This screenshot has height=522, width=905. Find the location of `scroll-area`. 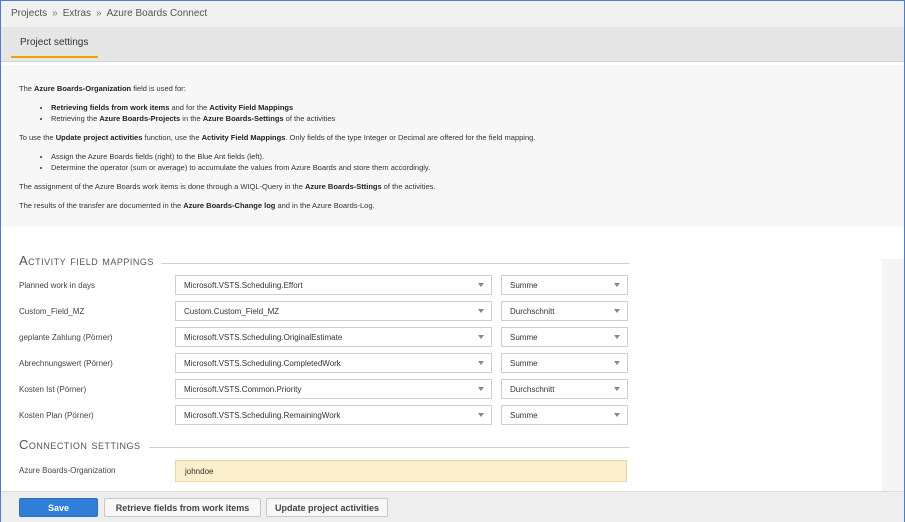

scroll-area is located at coordinates (893, 375).